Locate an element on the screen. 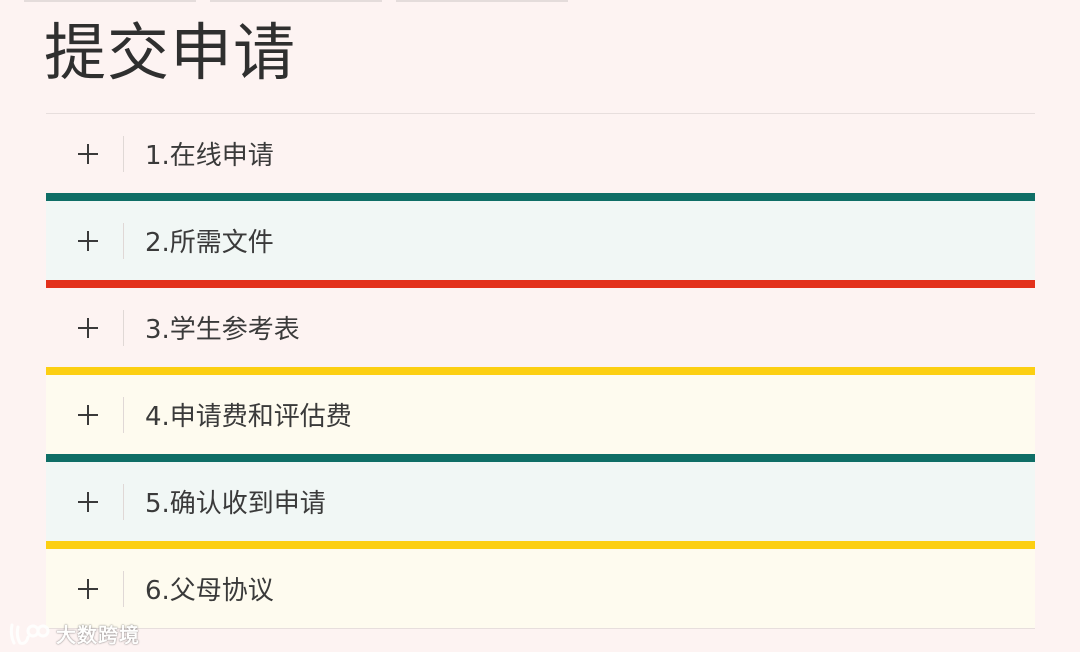  accordion-bottom-border is located at coordinates (540, 628).